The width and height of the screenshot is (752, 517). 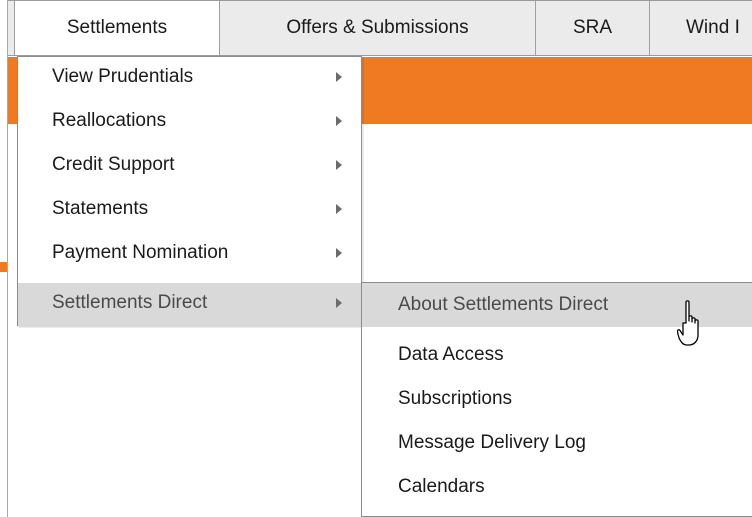 I want to click on dropdown-item-label: Statements, so click(x=100, y=208).